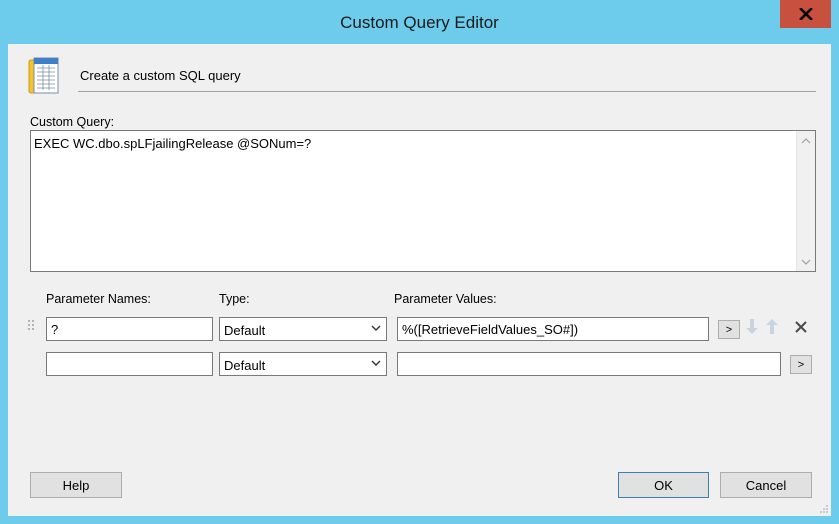 Image resolution: width=839 pixels, height=524 pixels. Describe the element at coordinates (160, 75) in the screenshot. I see `header-description: Create a custom SQL query` at that location.